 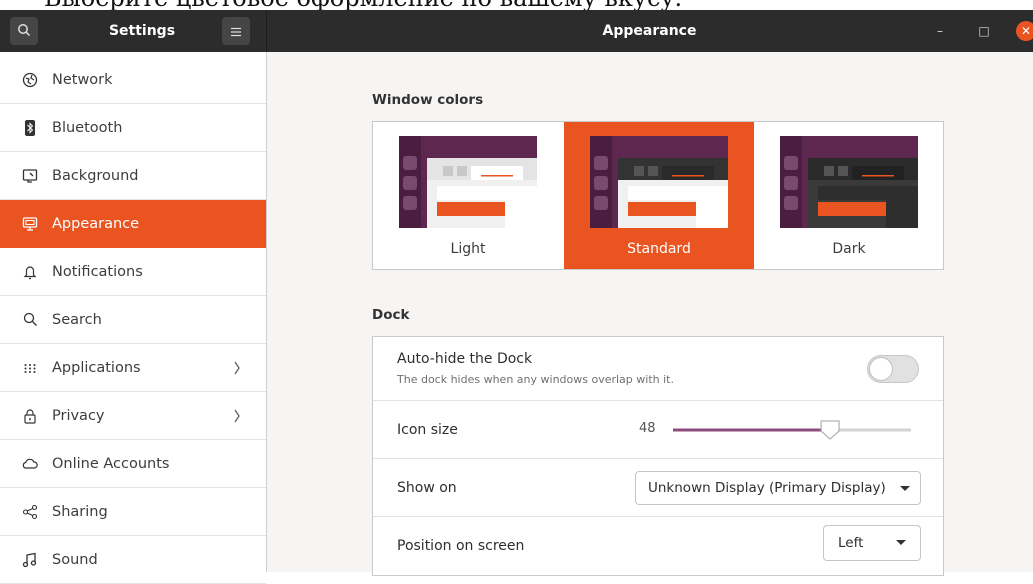 I want to click on sidebar-item-label: Notifications, so click(x=97, y=271).